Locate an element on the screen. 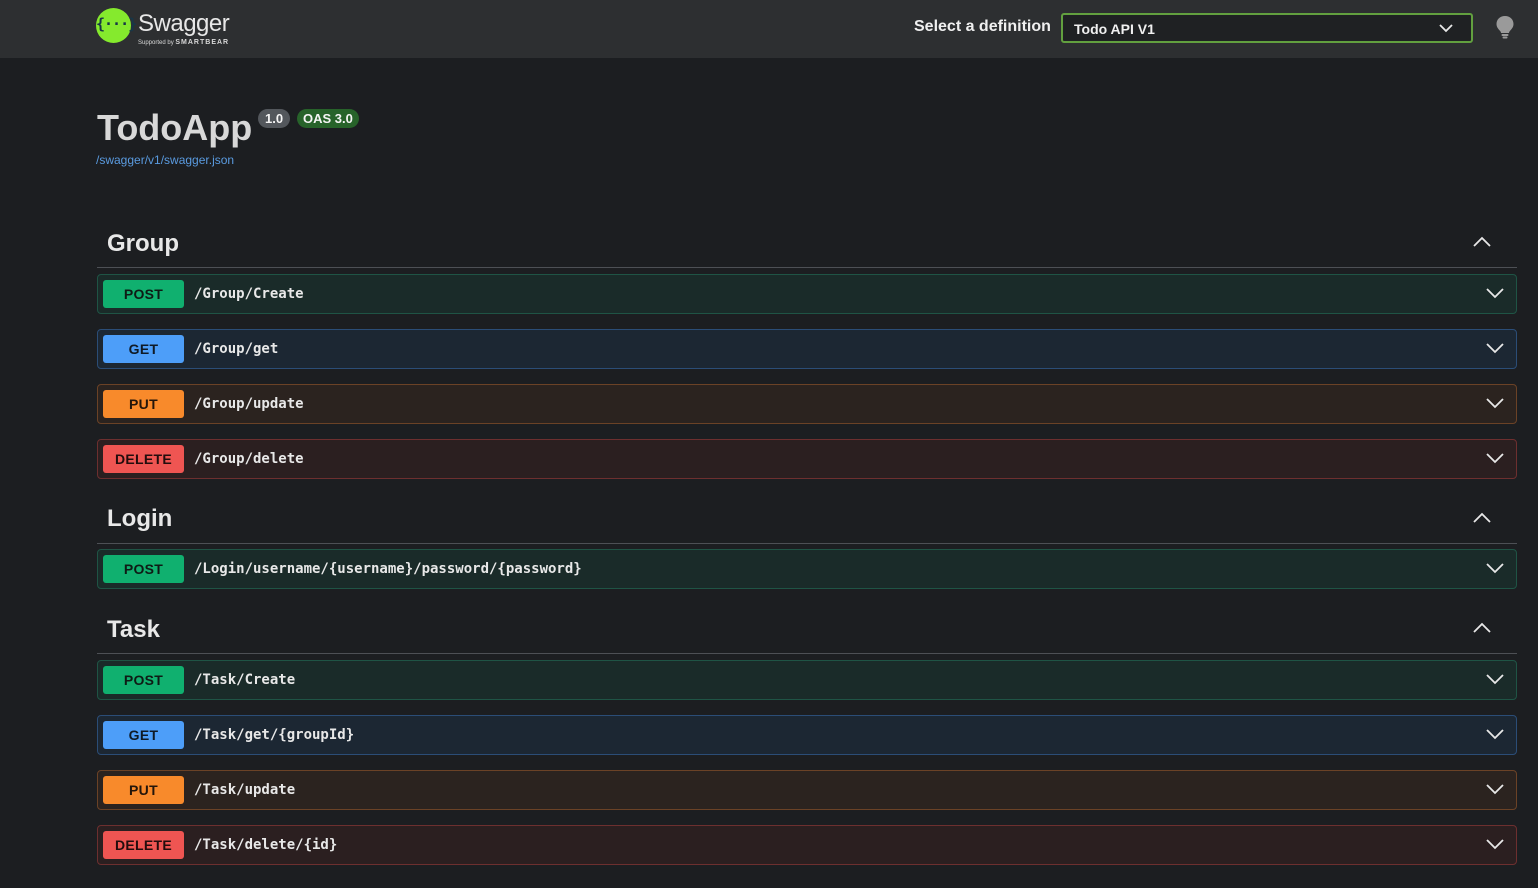 This screenshot has width=1538, height=888. operation-path: /Group/get is located at coordinates (236, 349).